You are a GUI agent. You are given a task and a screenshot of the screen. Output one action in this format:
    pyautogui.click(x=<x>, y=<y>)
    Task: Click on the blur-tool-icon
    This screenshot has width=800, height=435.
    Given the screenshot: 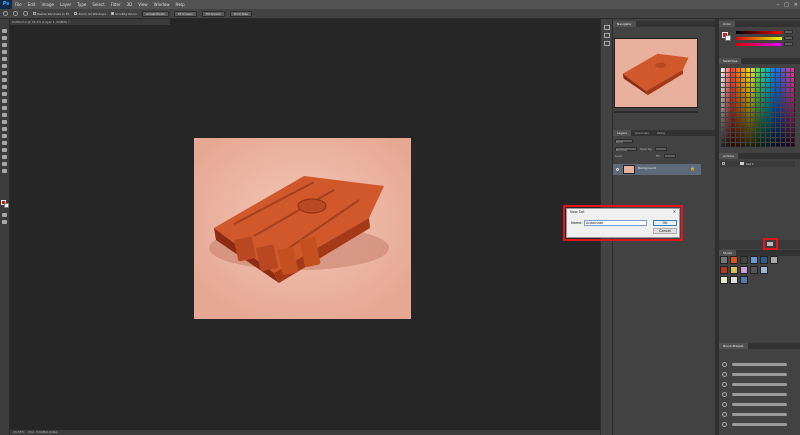 What is the action you would take?
    pyautogui.click(x=4, y=115)
    